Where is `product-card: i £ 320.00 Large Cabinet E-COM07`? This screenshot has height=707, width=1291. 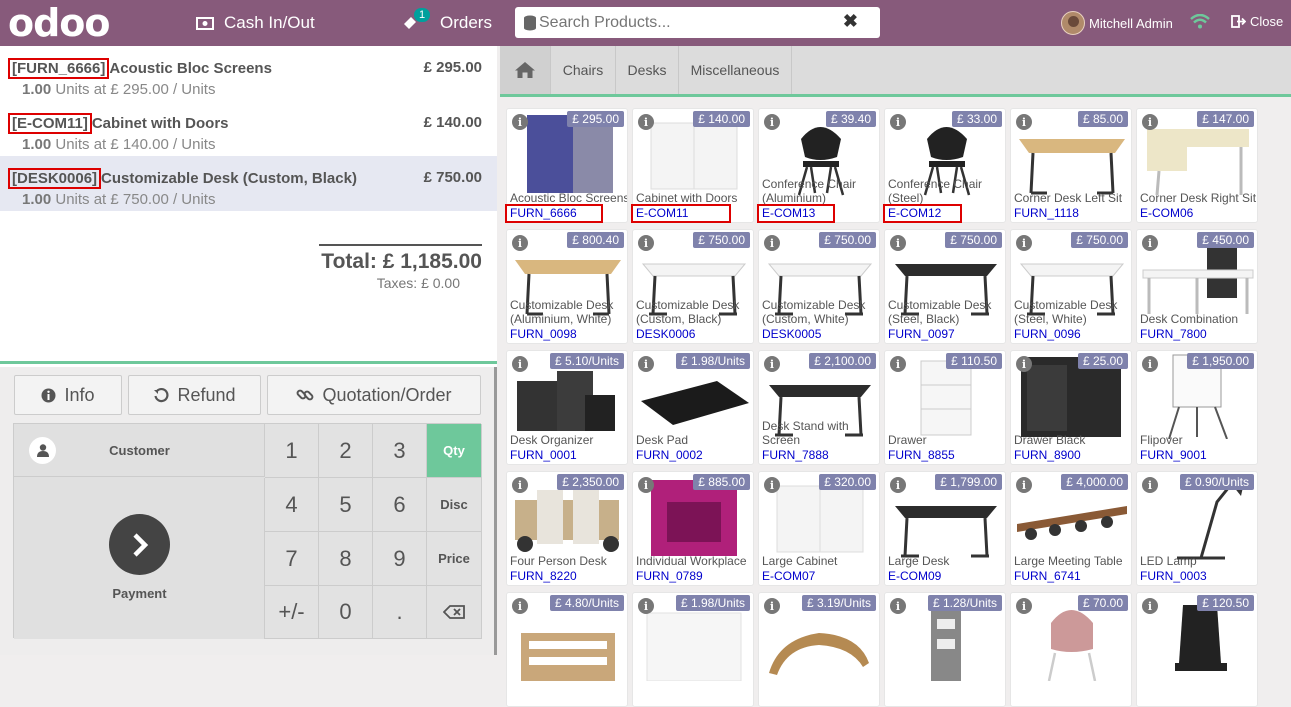
product-card: i £ 320.00 Large Cabinet E-COM07 is located at coordinates (819, 528).